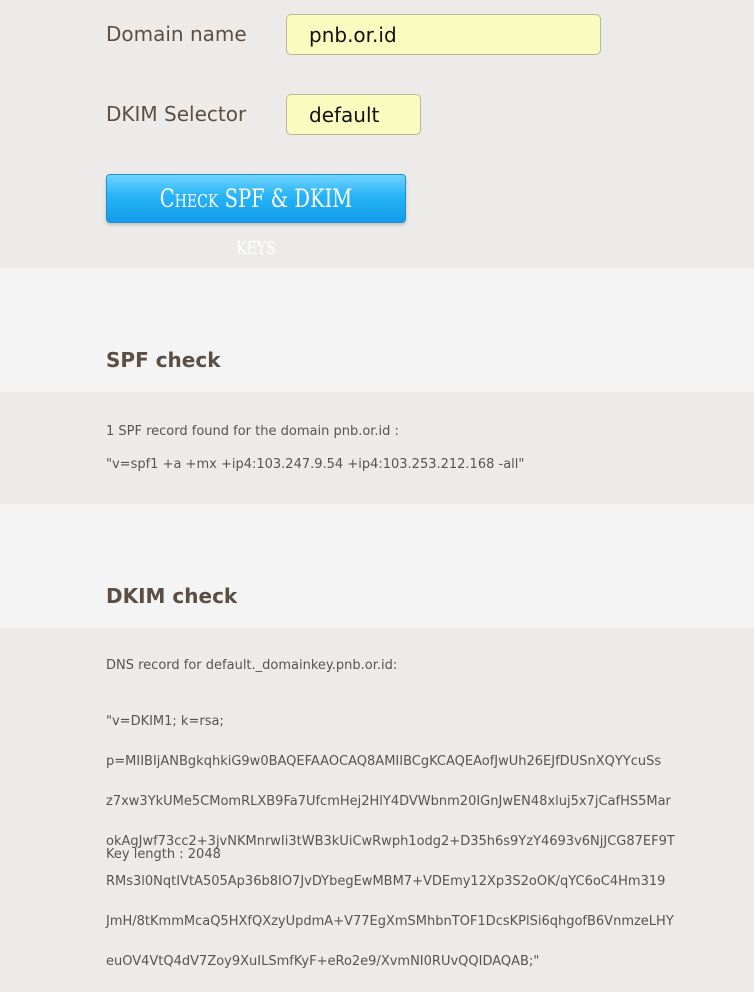 This screenshot has width=754, height=992. I want to click on check-spf-dkim-button: Check SPF & DKIM keys, so click(256, 217).